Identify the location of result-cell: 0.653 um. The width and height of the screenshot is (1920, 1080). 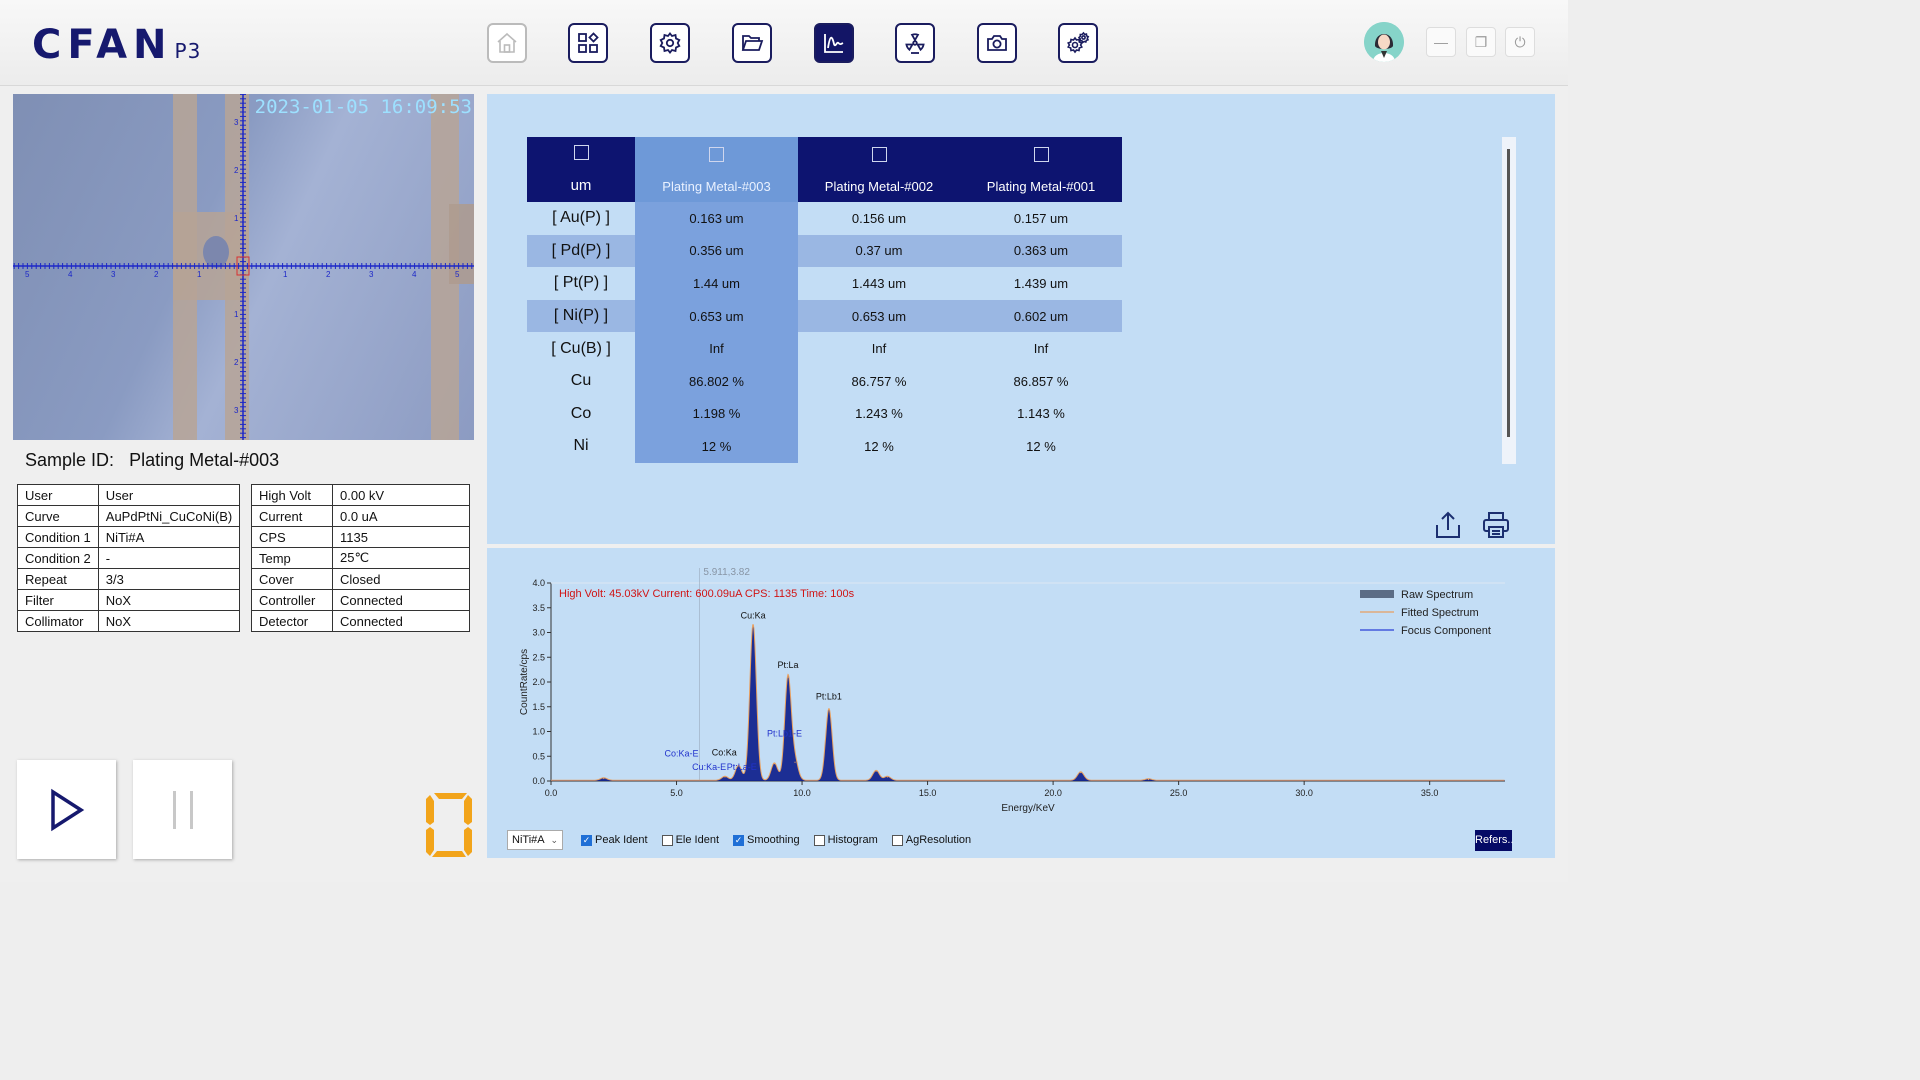
(716, 316).